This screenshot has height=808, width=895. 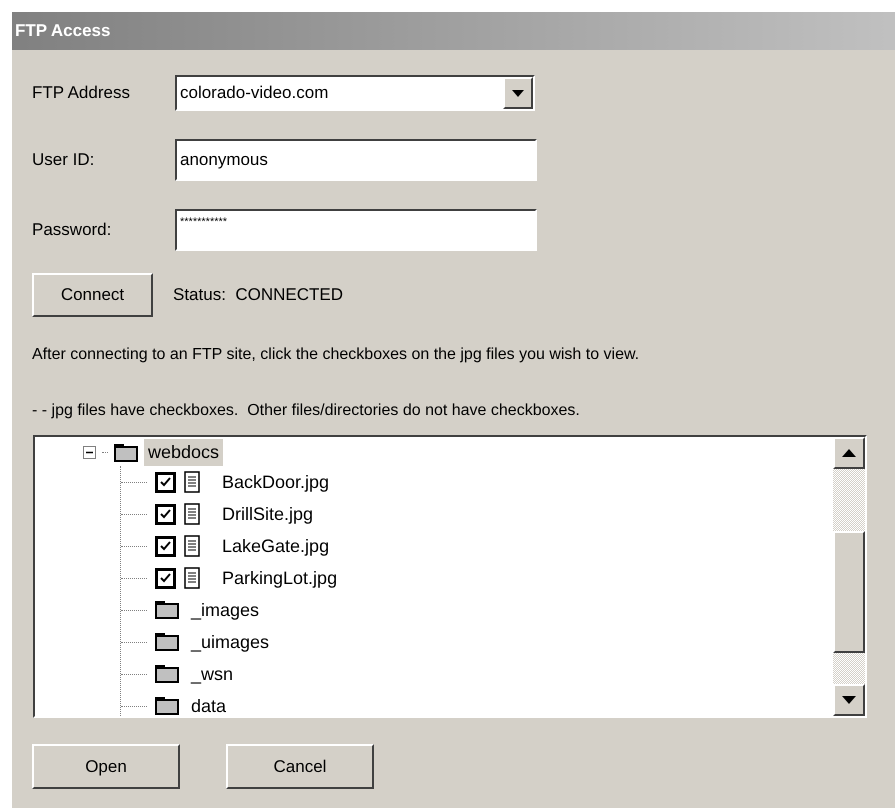 I want to click on input-field: anonymous, so click(x=356, y=160).